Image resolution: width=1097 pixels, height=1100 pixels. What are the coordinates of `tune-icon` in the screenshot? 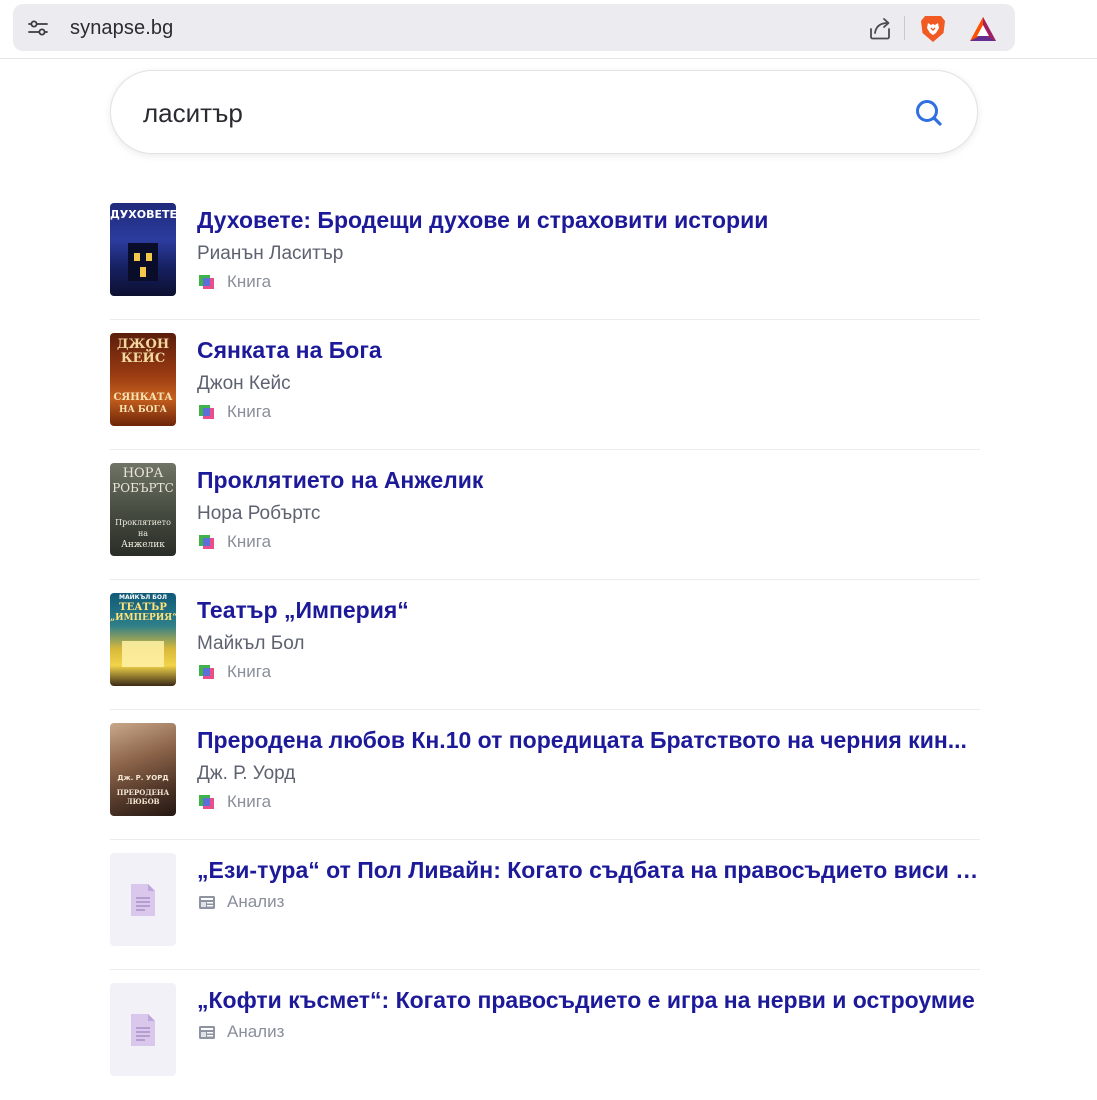 It's located at (38, 28).